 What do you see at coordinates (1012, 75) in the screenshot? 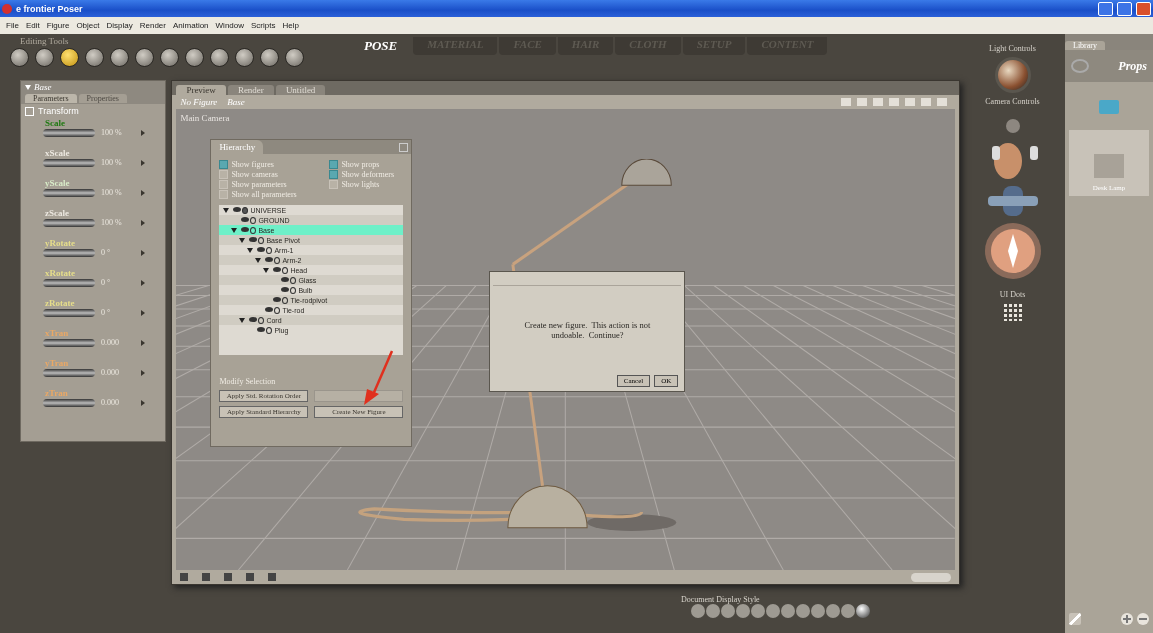
I see `light-sphere-icon` at bounding box center [1012, 75].